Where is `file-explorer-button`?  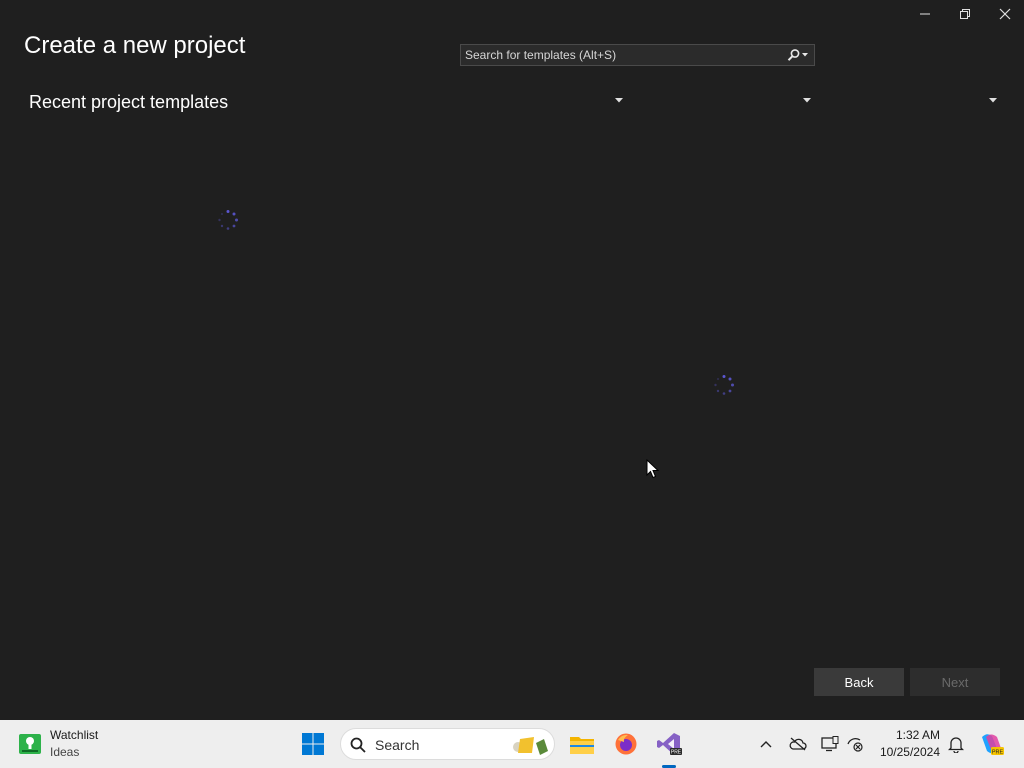 file-explorer-button is located at coordinates (582, 744).